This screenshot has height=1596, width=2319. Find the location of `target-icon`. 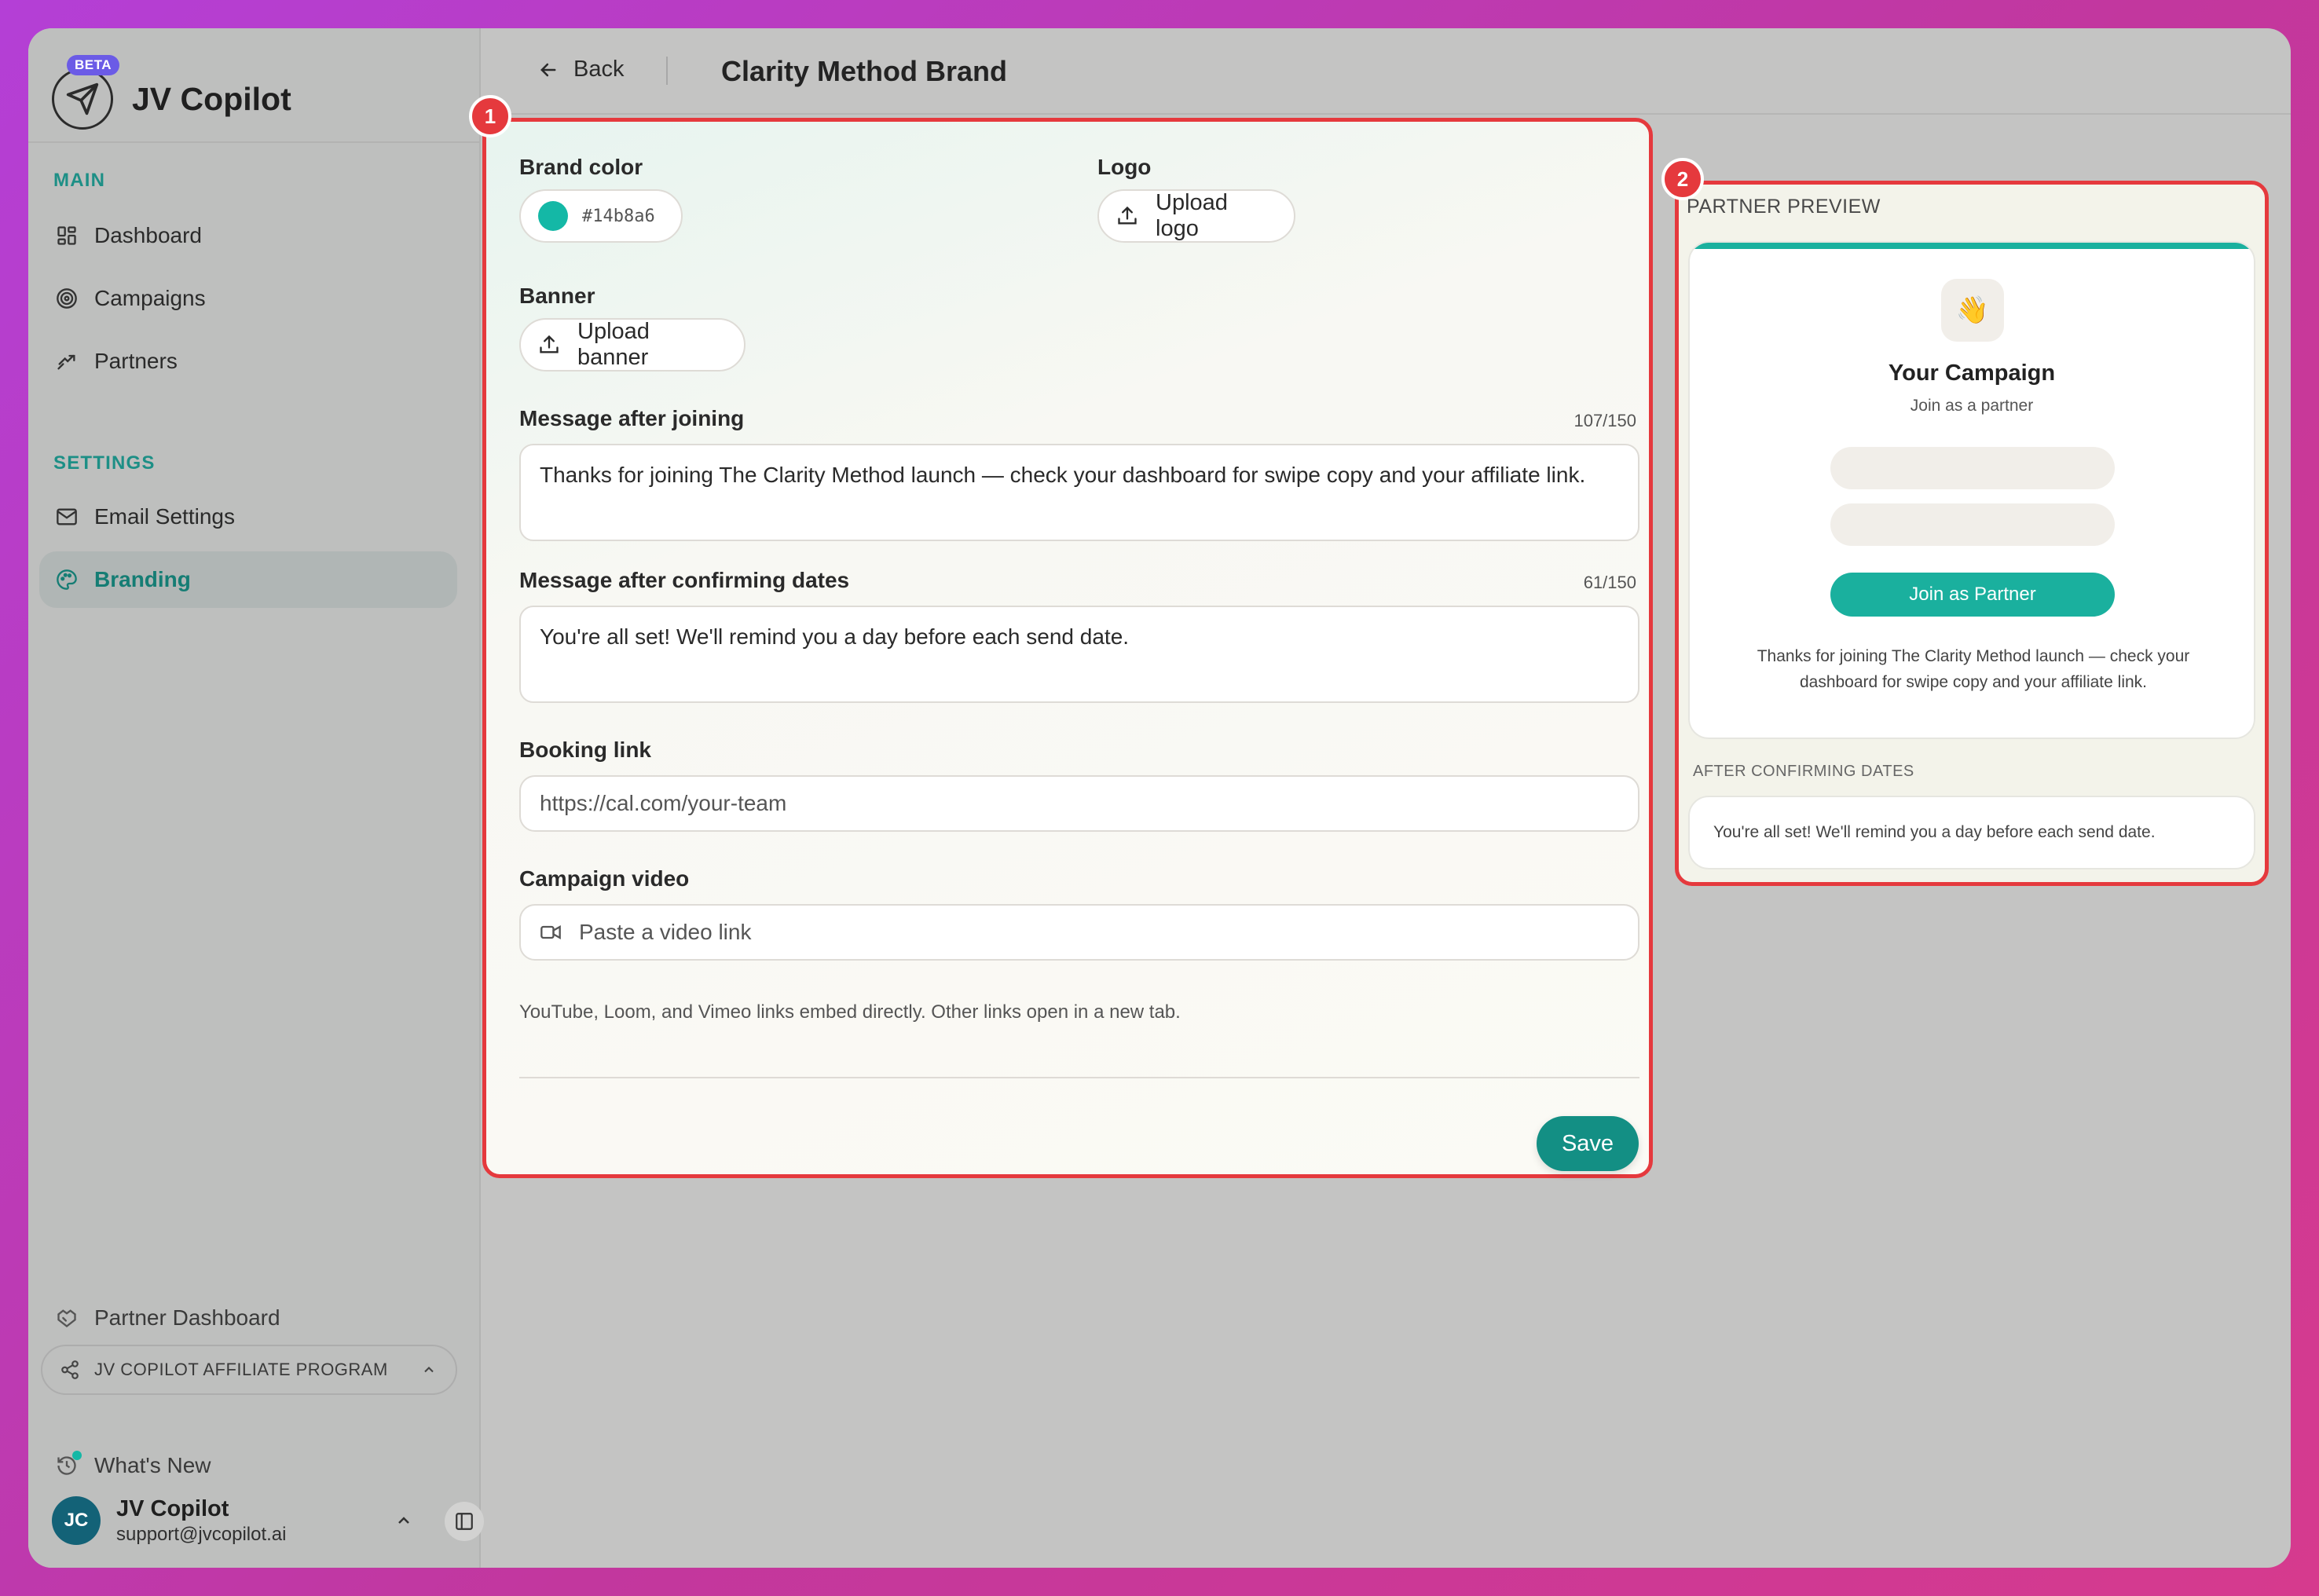

target-icon is located at coordinates (67, 298).